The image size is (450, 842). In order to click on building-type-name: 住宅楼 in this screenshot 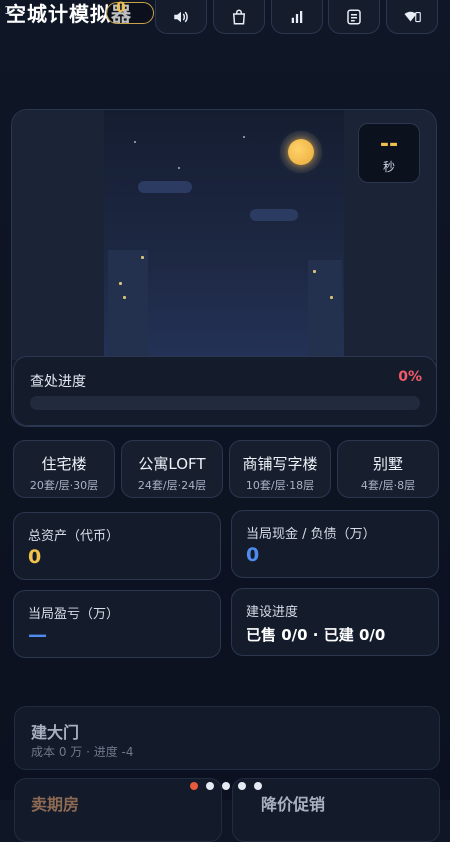, I will do `click(64, 464)`.